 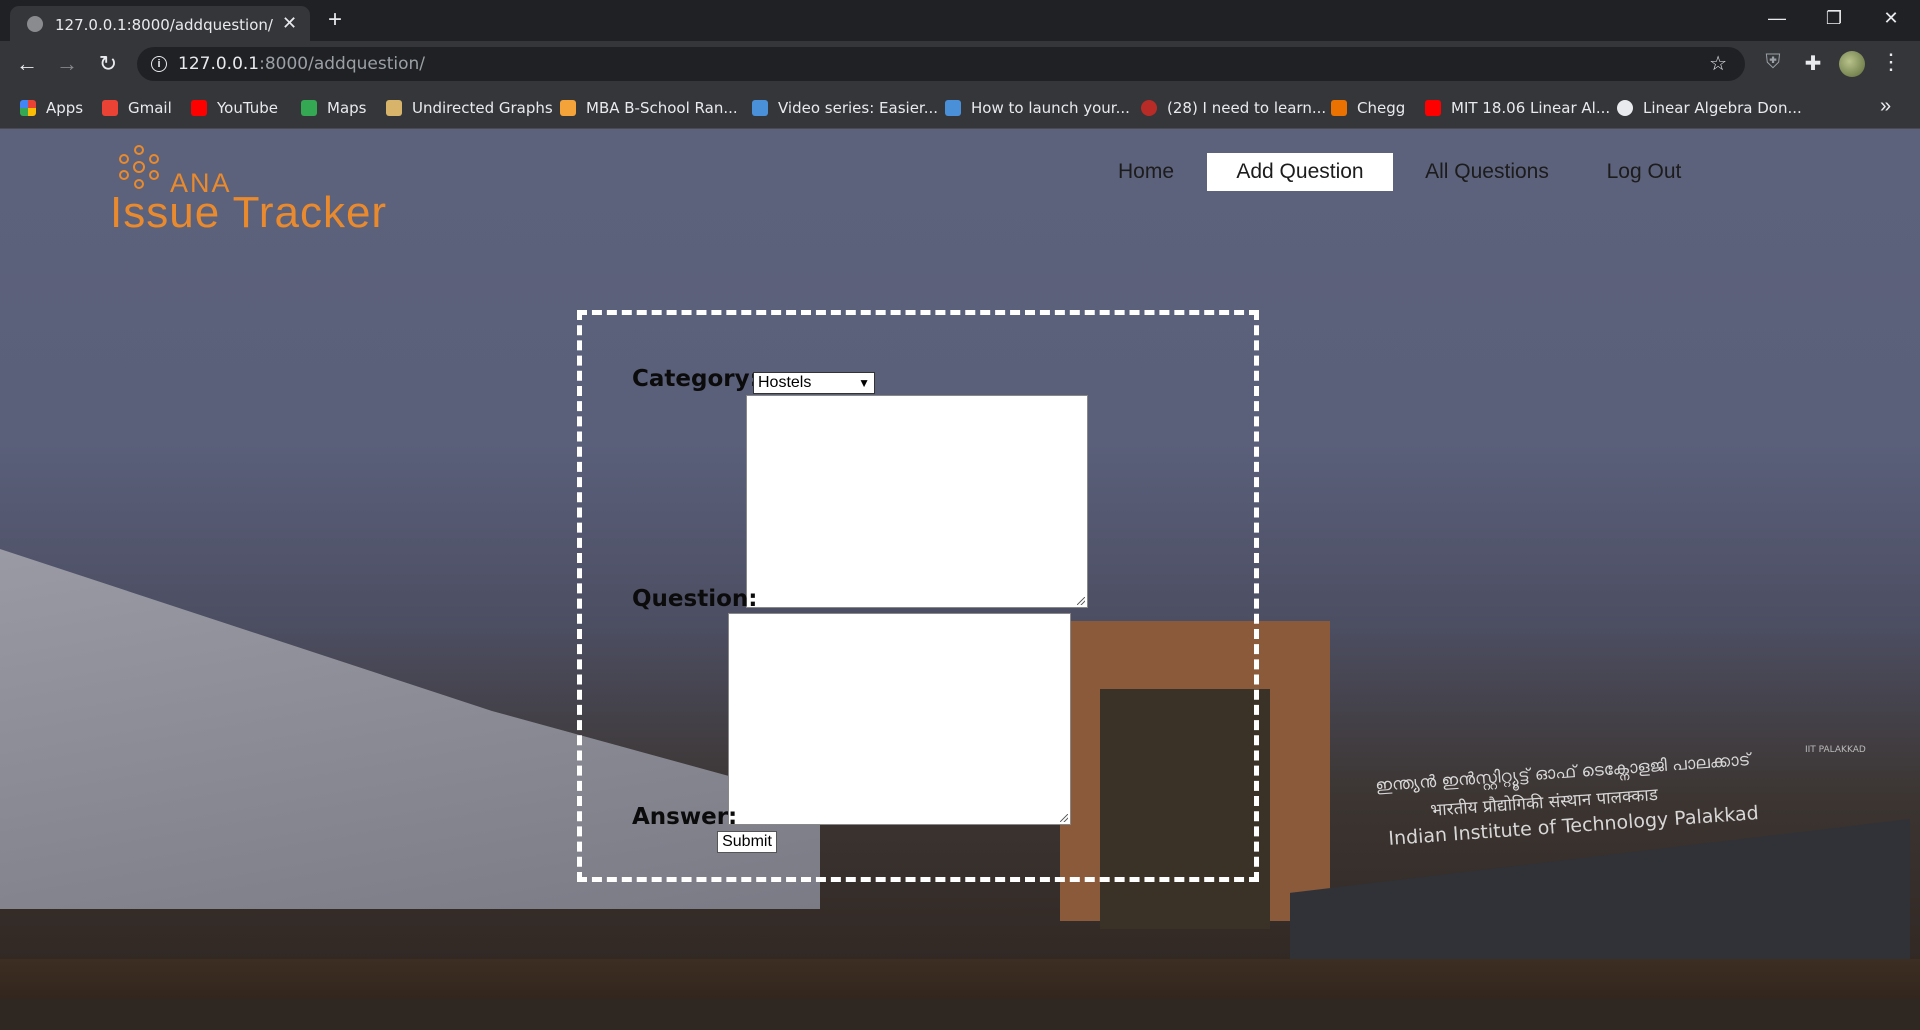 I want to click on bookmark-apps: Apps, so click(x=51, y=107).